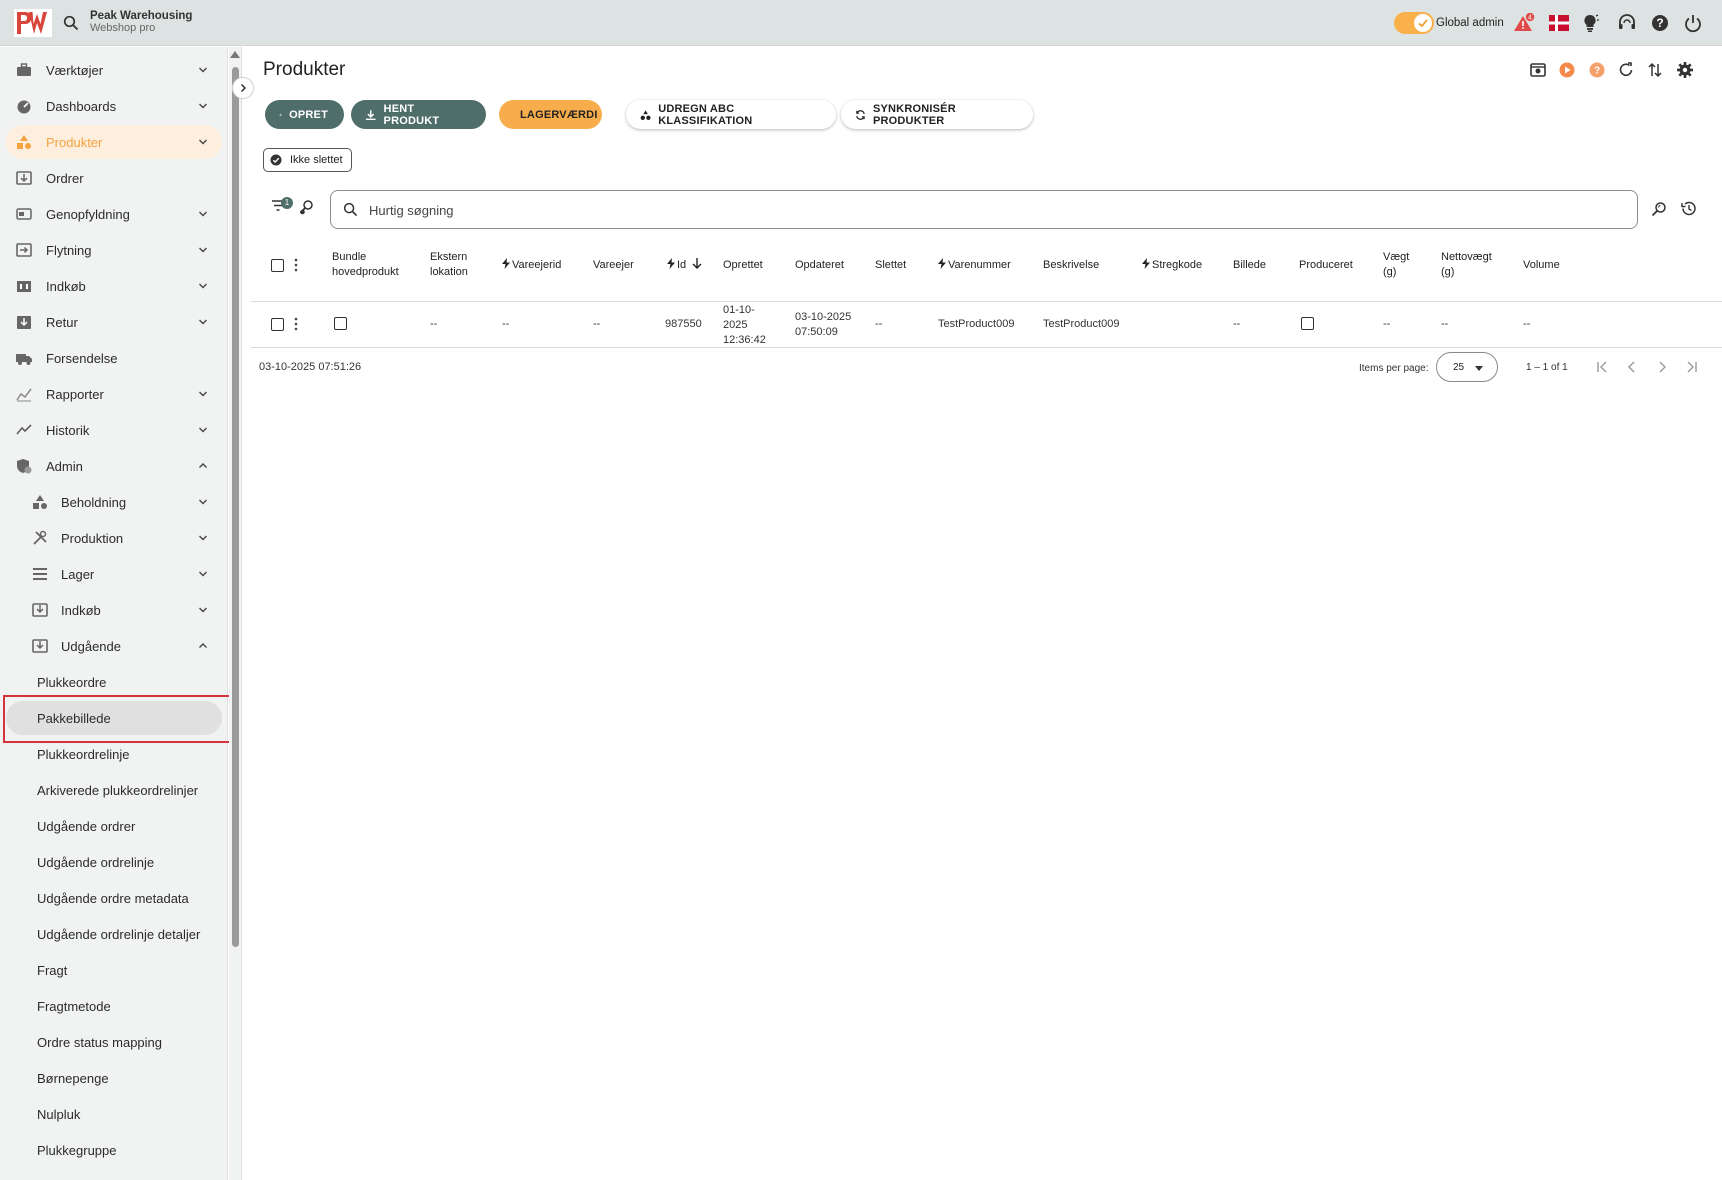  I want to click on sidebar-item-arkiverede-plukkeordrelinjer: Arkiverede plukkeordrelinjer, so click(114, 790).